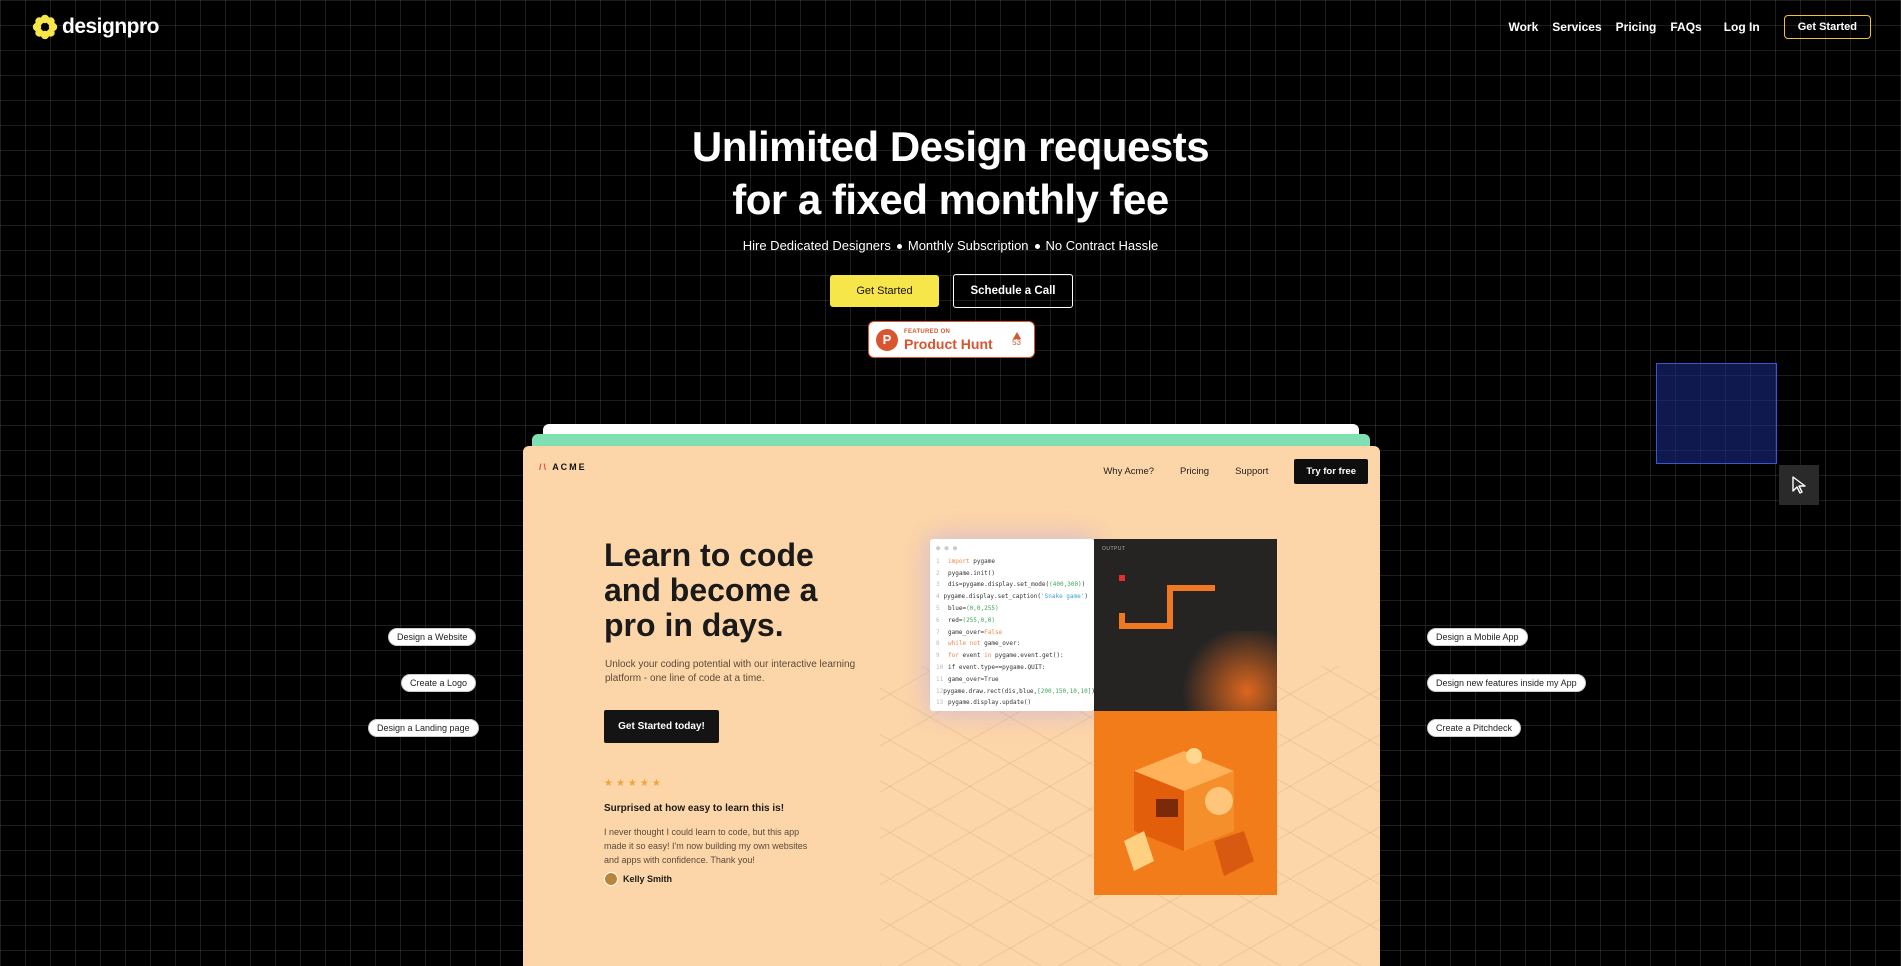  What do you see at coordinates (432, 637) in the screenshot?
I see `pill-design-website: Design a Website` at bounding box center [432, 637].